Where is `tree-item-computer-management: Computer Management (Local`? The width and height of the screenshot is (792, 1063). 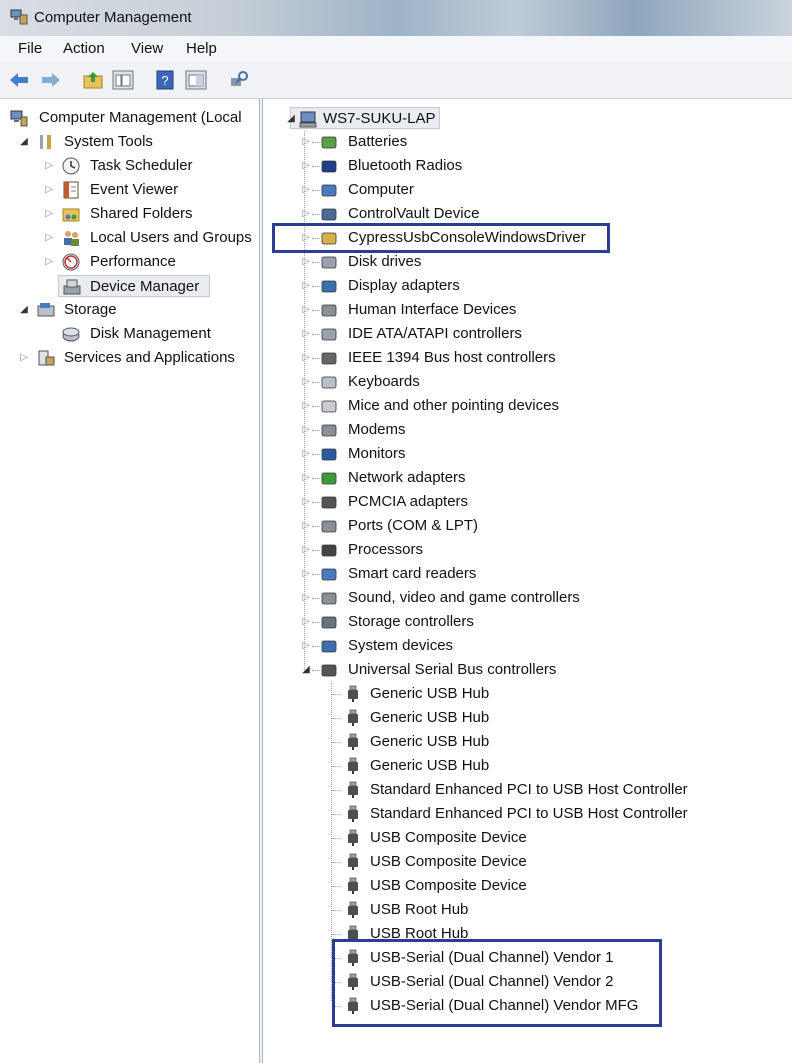 tree-item-computer-management: Computer Management (Local is located at coordinates (129, 118).